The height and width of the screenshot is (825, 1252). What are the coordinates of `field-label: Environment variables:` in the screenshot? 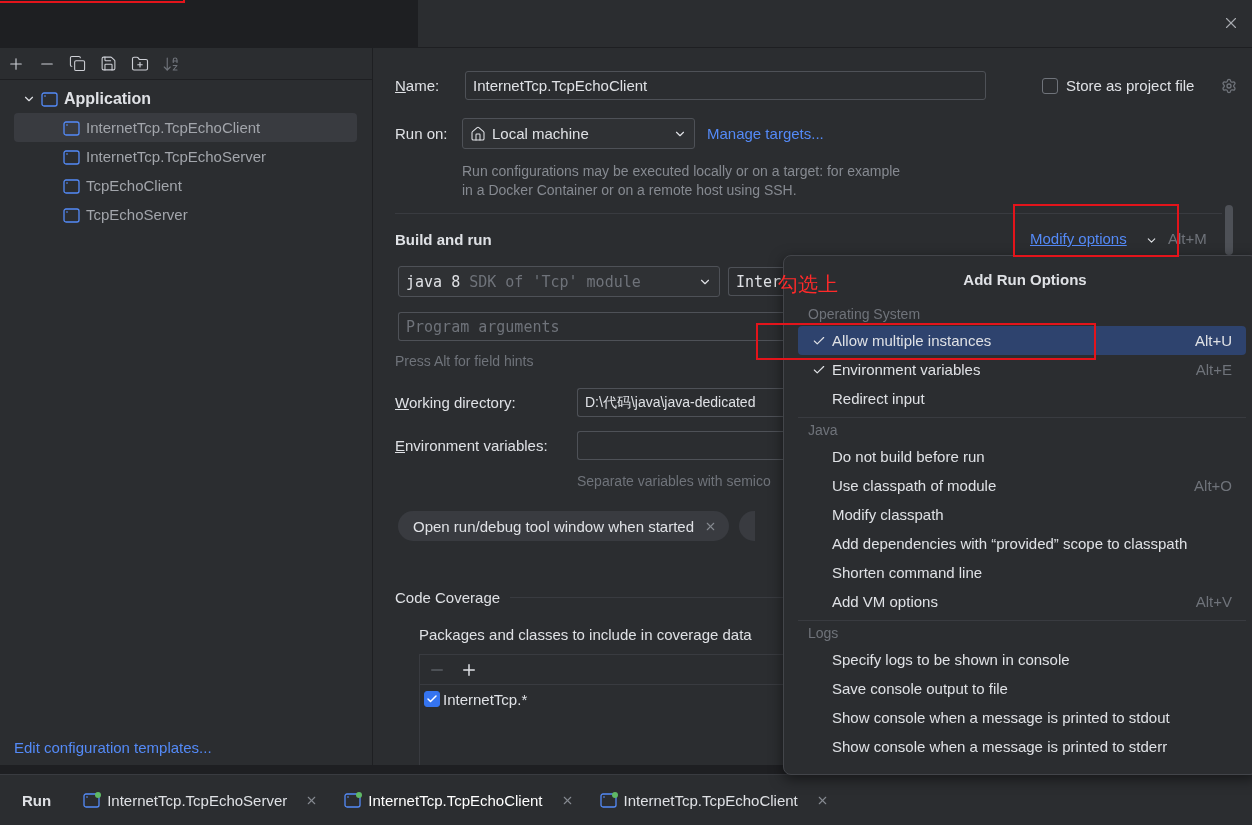 It's located at (472, 445).